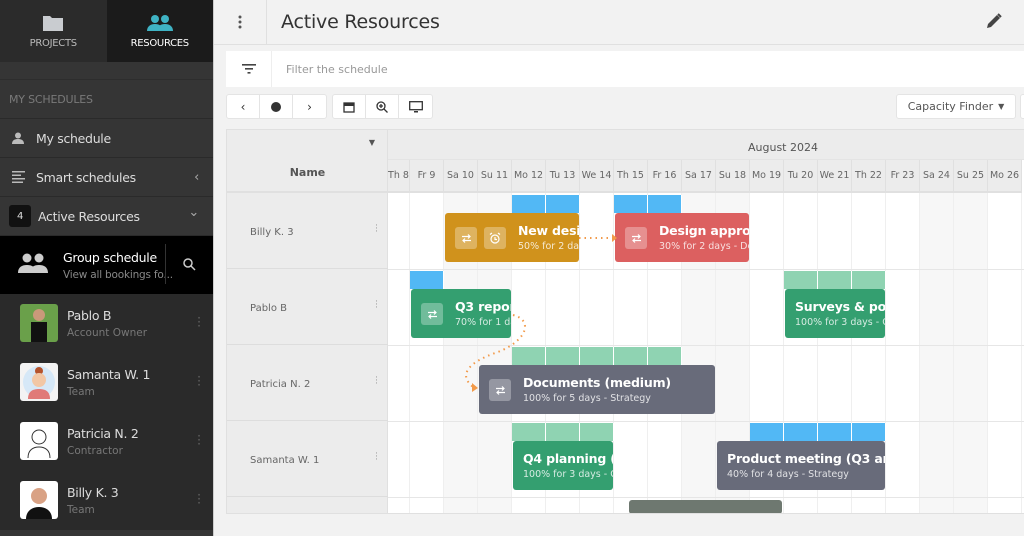 Image resolution: width=1024 pixels, height=536 pixels. What do you see at coordinates (682, 237) in the screenshot?
I see `booking-block: Design approval 30% for 2 days - Design` at bounding box center [682, 237].